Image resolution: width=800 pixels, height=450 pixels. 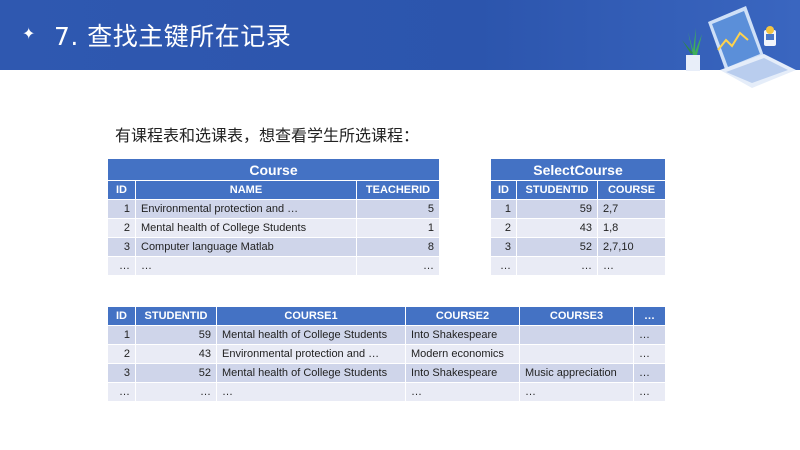 What do you see at coordinates (398, 209) in the screenshot?
I see `cell: 5` at bounding box center [398, 209].